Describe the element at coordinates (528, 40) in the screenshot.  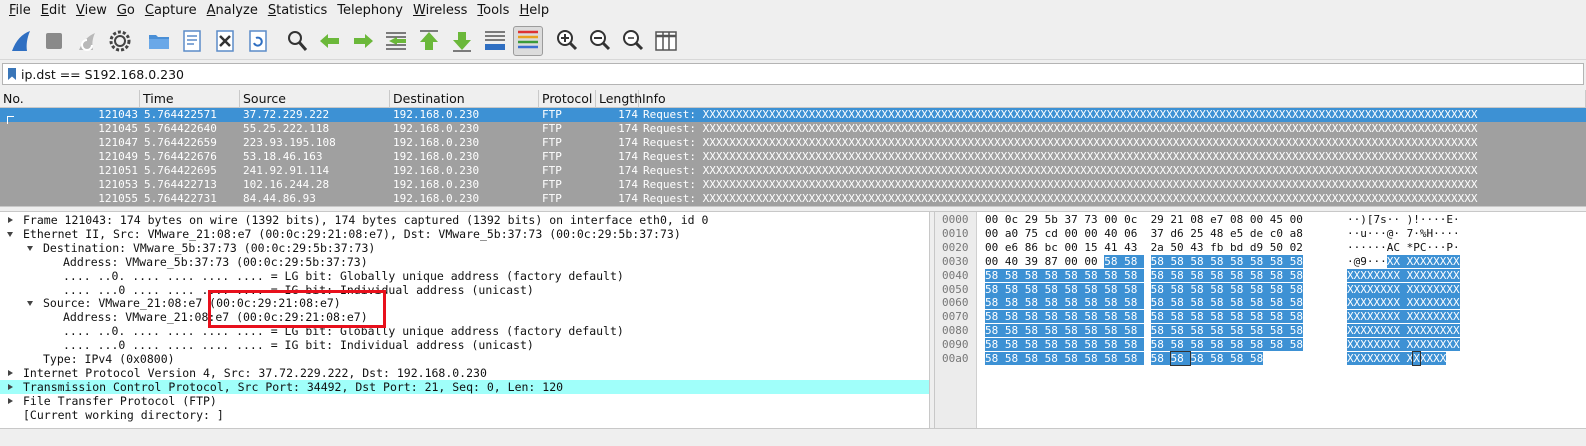
I see `colorize-icon` at that location.